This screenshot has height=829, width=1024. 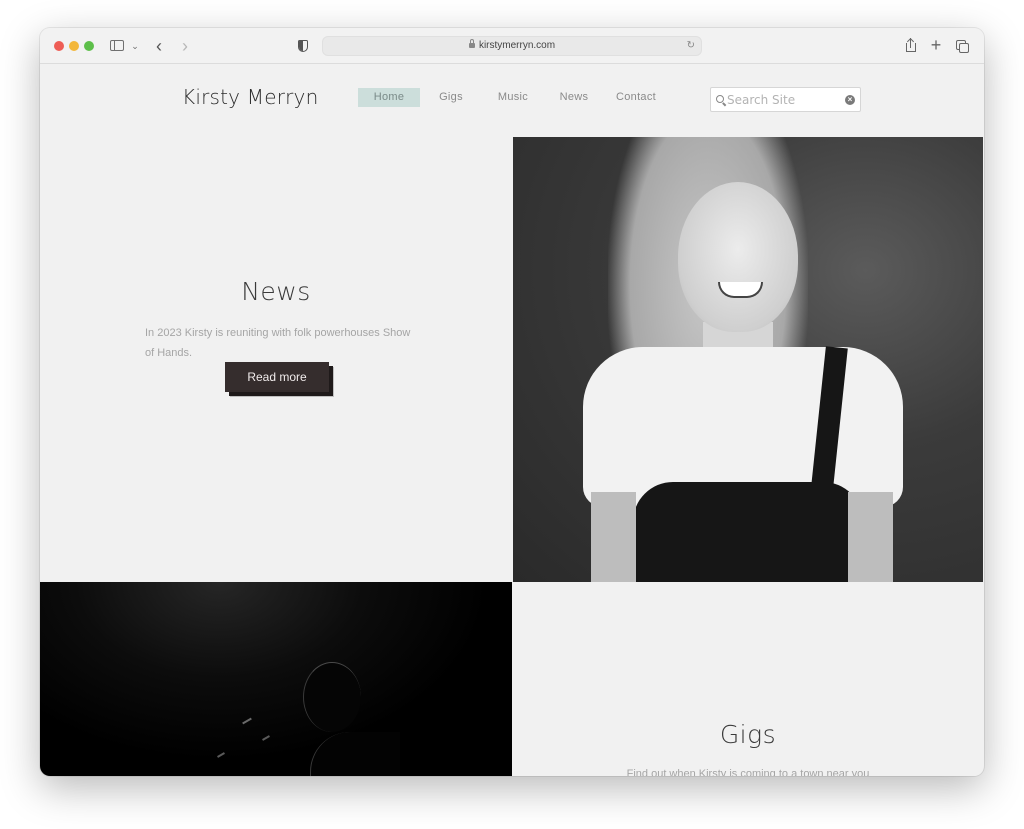 What do you see at coordinates (332, 697) in the screenshot?
I see `performer-head` at bounding box center [332, 697].